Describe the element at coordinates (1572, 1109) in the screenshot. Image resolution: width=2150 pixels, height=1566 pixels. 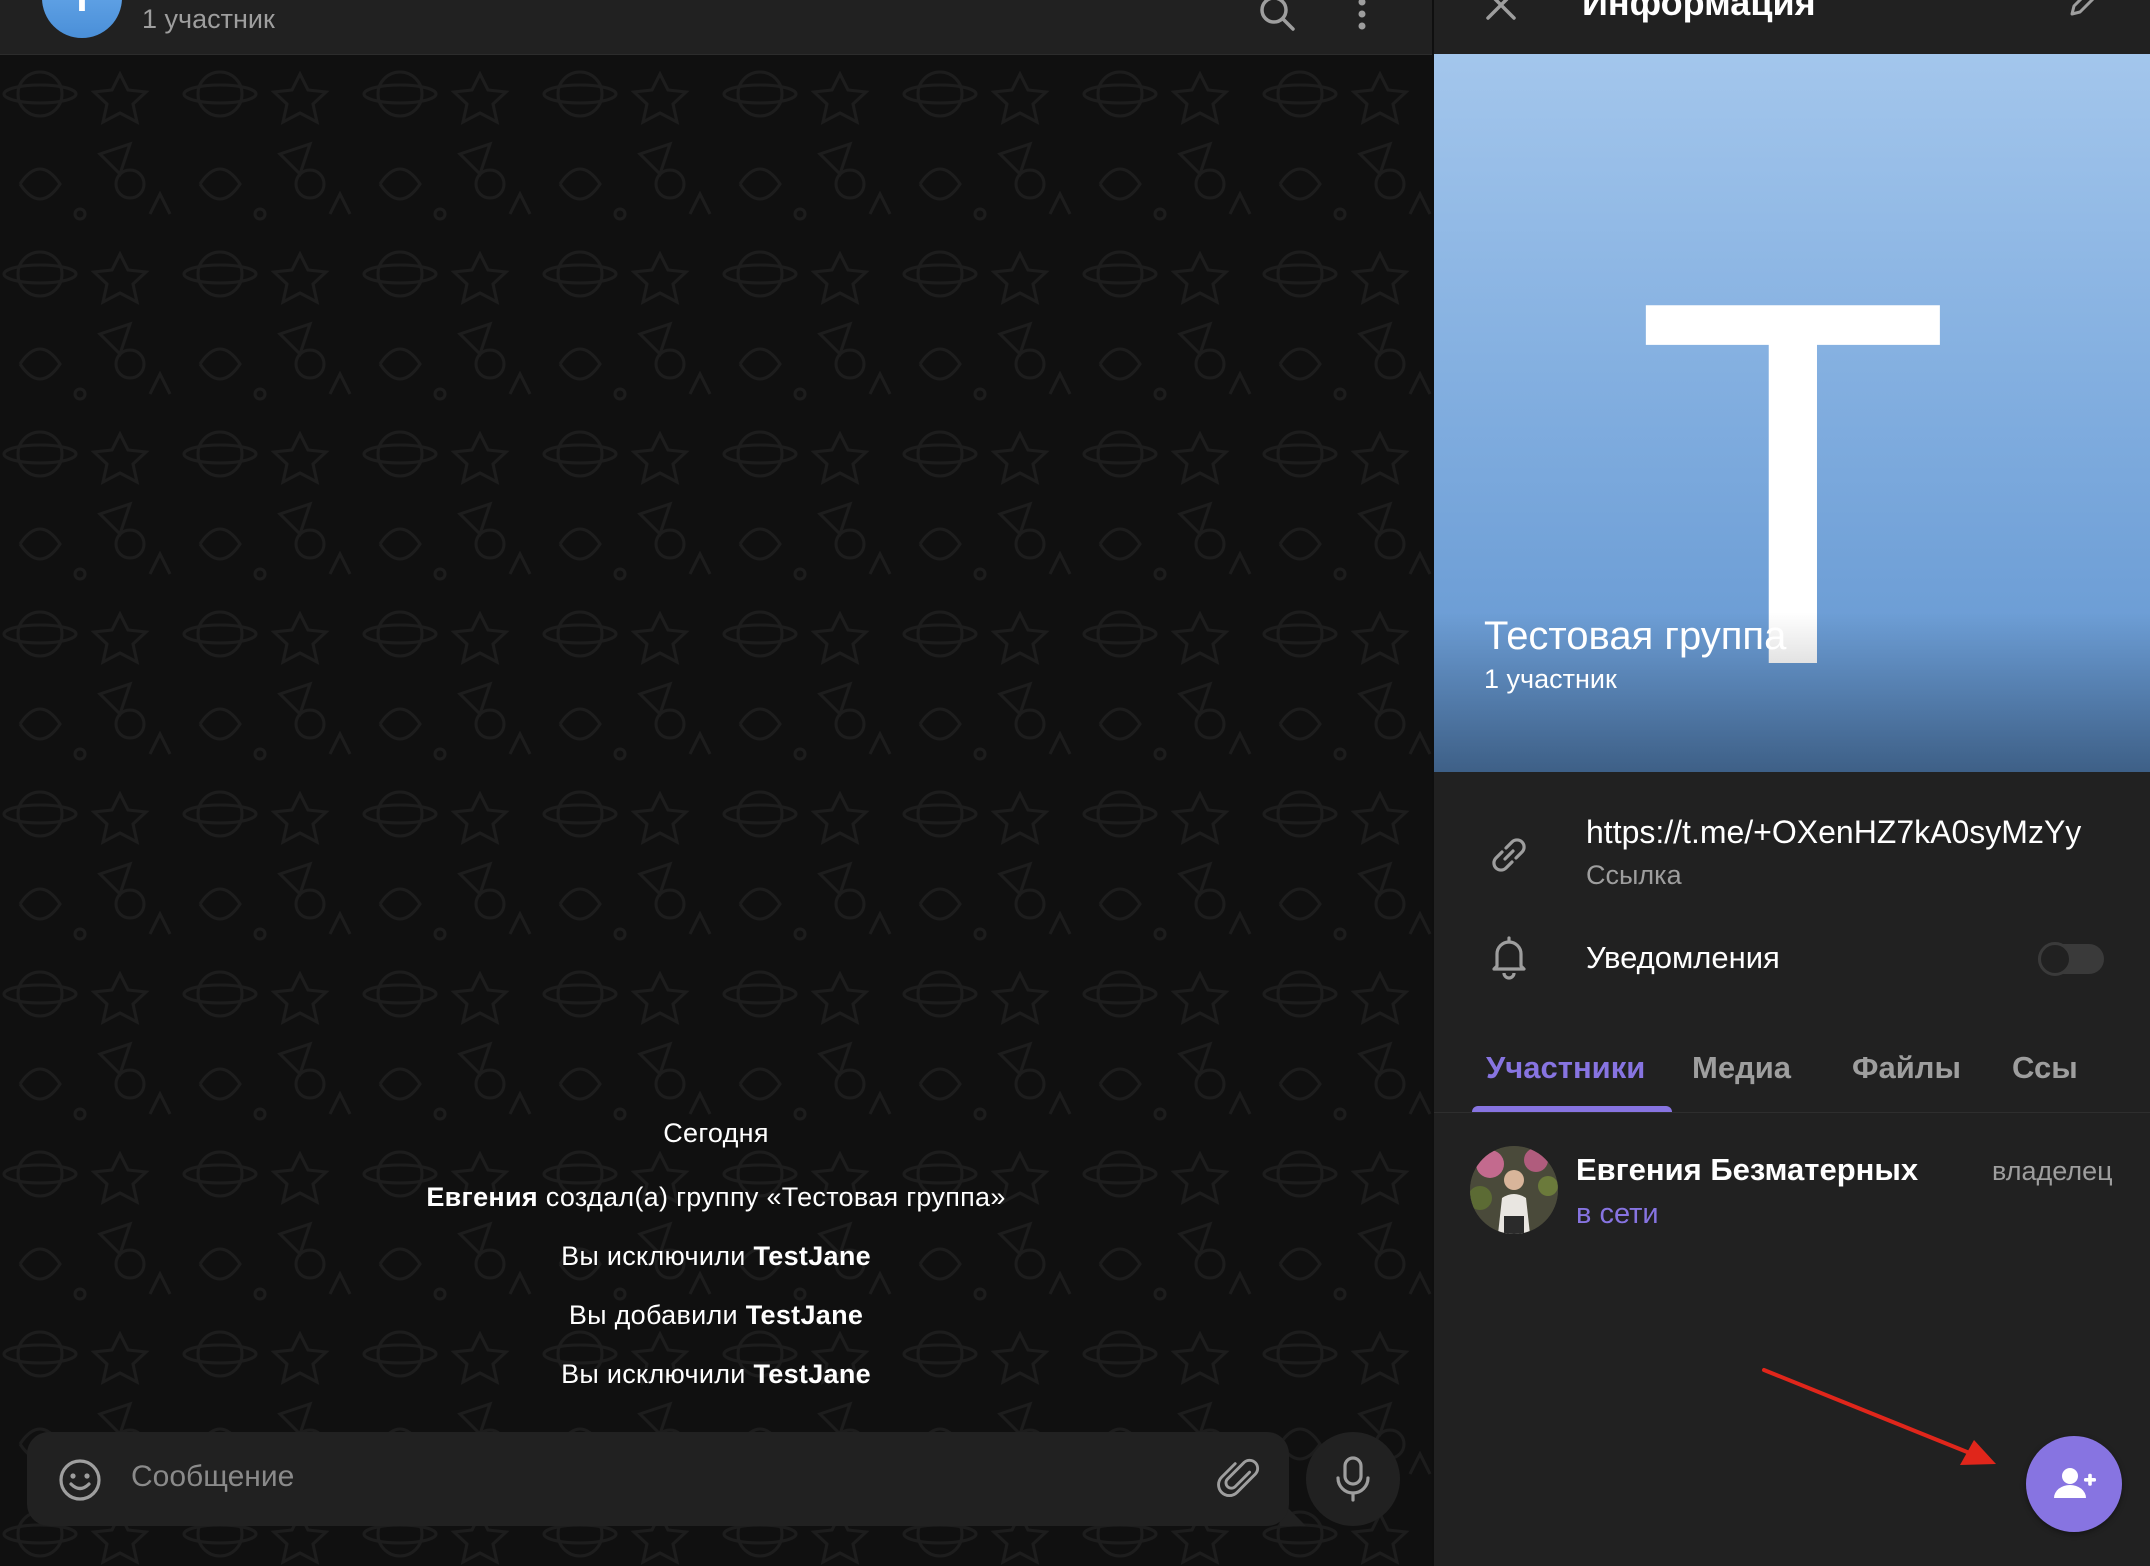
I see `active-tab-indicator` at that location.